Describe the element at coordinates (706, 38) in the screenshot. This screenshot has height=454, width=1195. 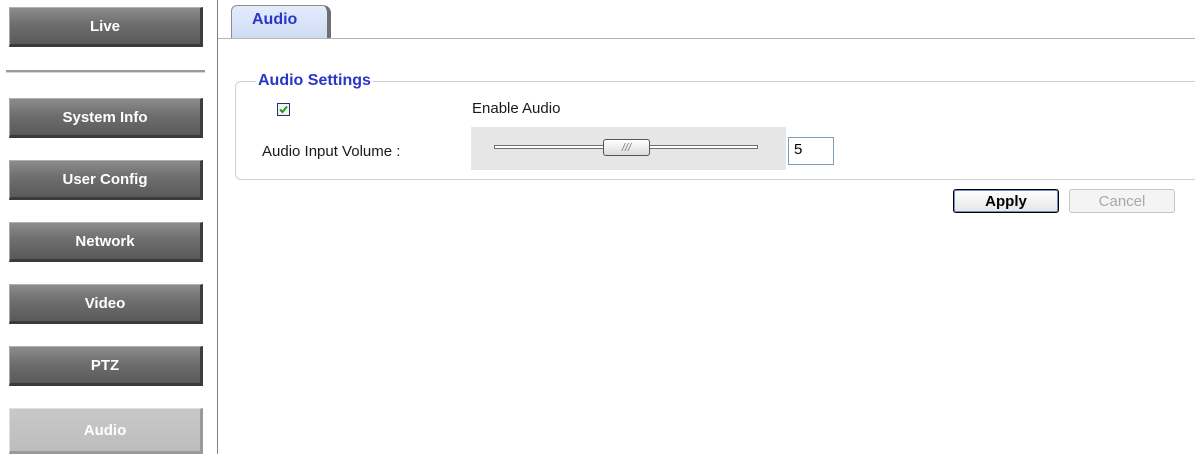
I see `tab-baseline` at that location.